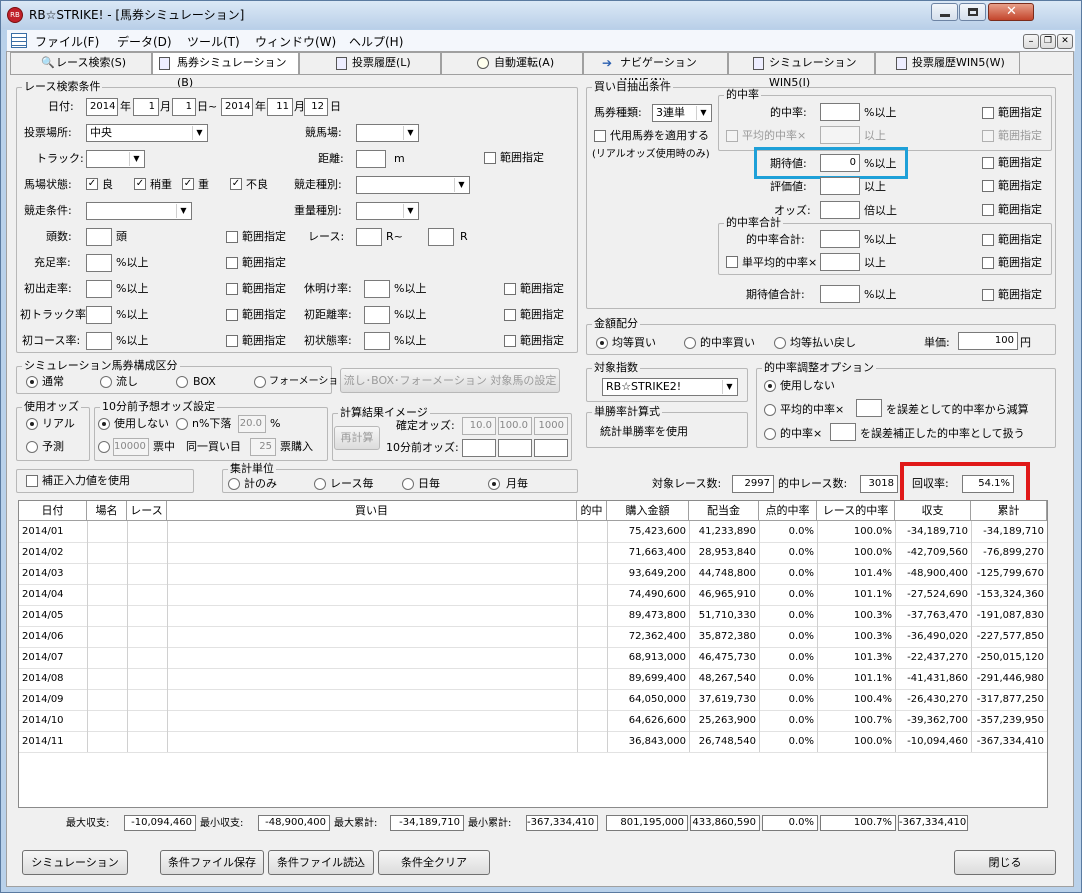 The image size is (1082, 893). Describe the element at coordinates (232, 341) in the screenshot. I see `first-course-range-checkbox` at that location.